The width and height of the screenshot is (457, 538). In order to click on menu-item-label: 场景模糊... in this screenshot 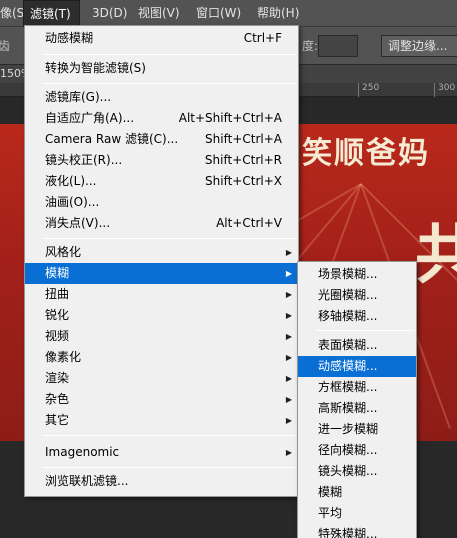, I will do `click(348, 274)`.